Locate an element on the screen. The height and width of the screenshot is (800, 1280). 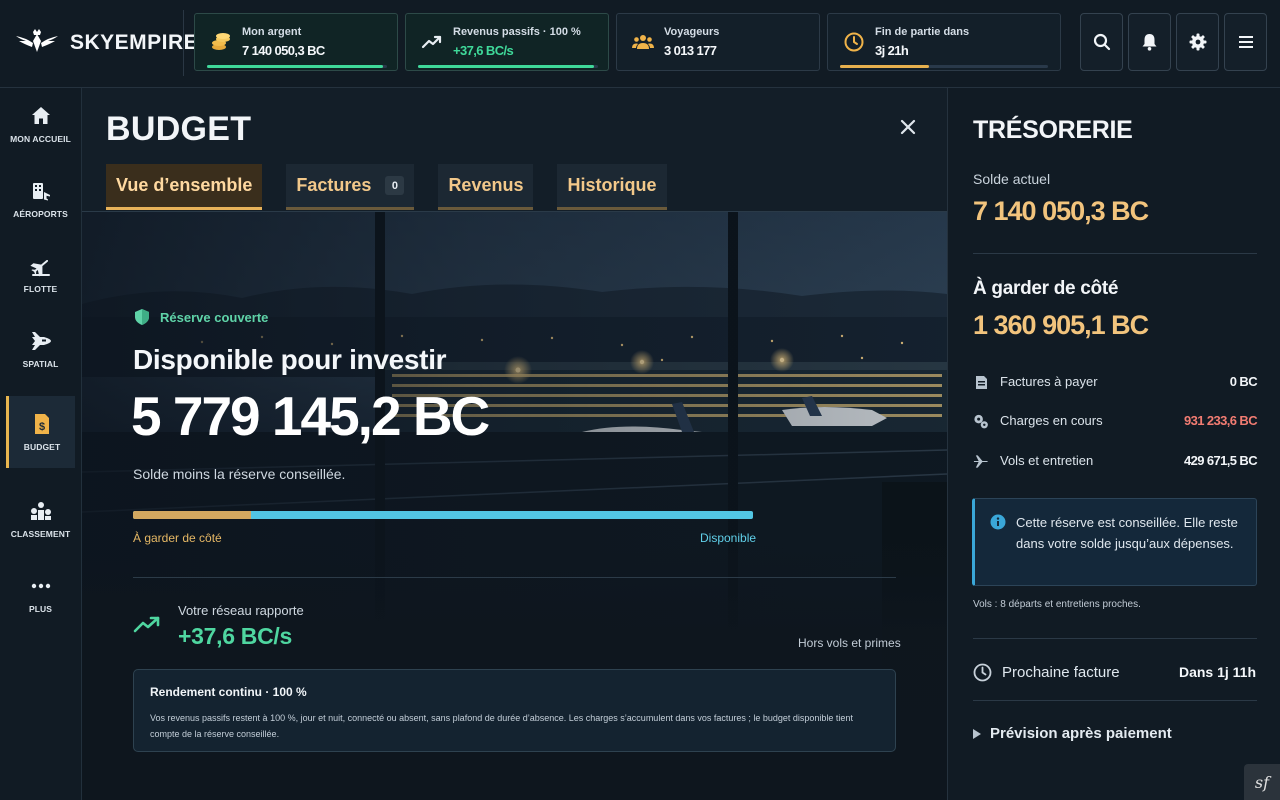
forecast-toggle: Prévision après paiement is located at coordinates (1072, 733).